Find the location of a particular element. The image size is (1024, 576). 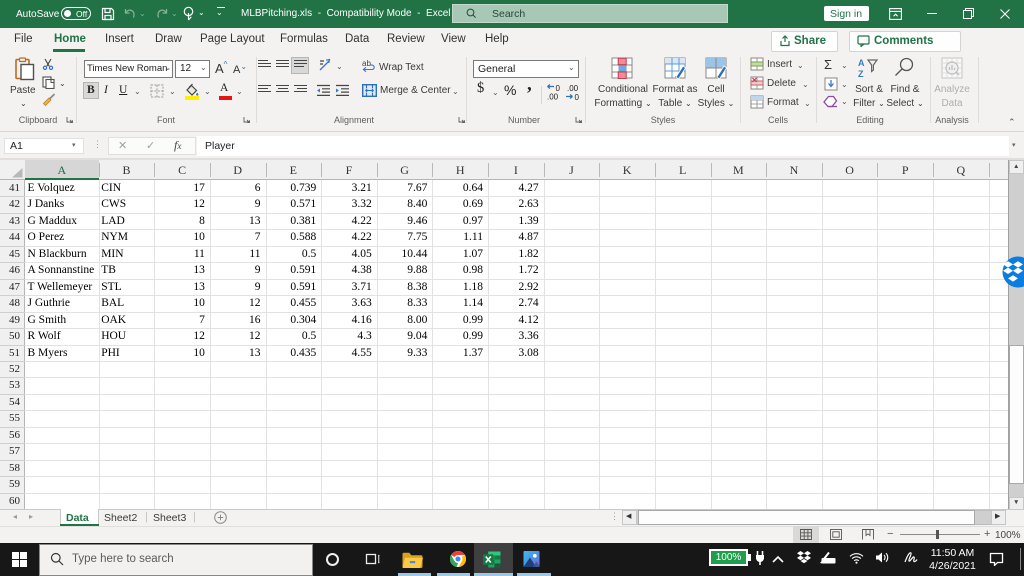

svg-text: ab is located at coordinates (366, 63).